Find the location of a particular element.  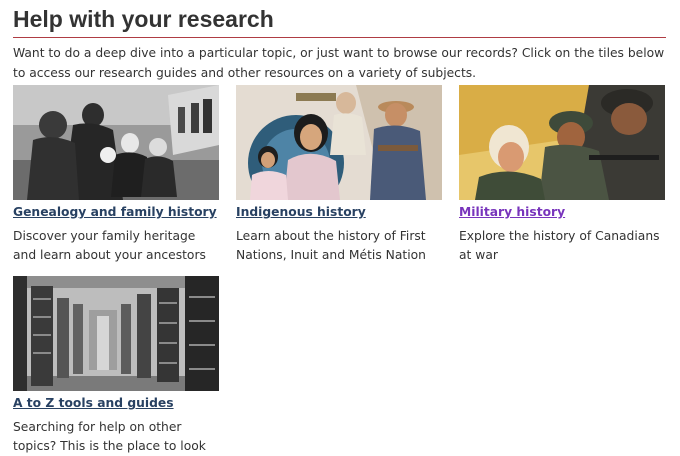

military-link: Military history is located at coordinates (563, 212).